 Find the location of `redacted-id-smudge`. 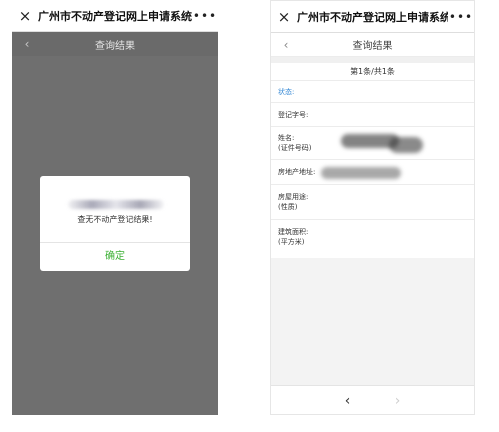

redacted-id-smudge is located at coordinates (406, 145).